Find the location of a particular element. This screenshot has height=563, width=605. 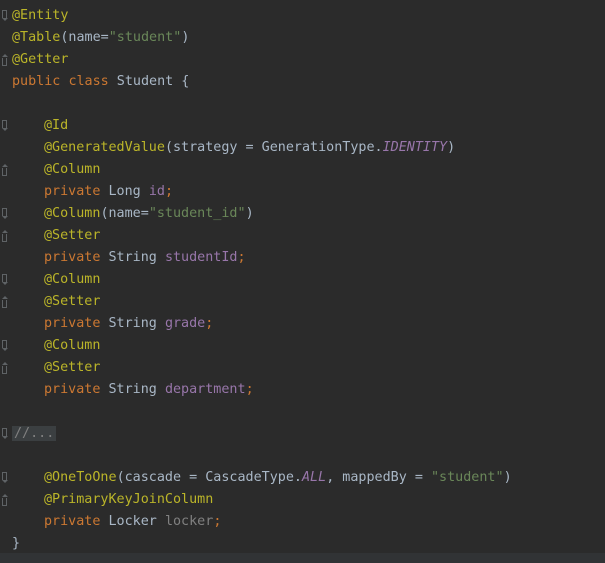

field-name: id is located at coordinates (156, 191).